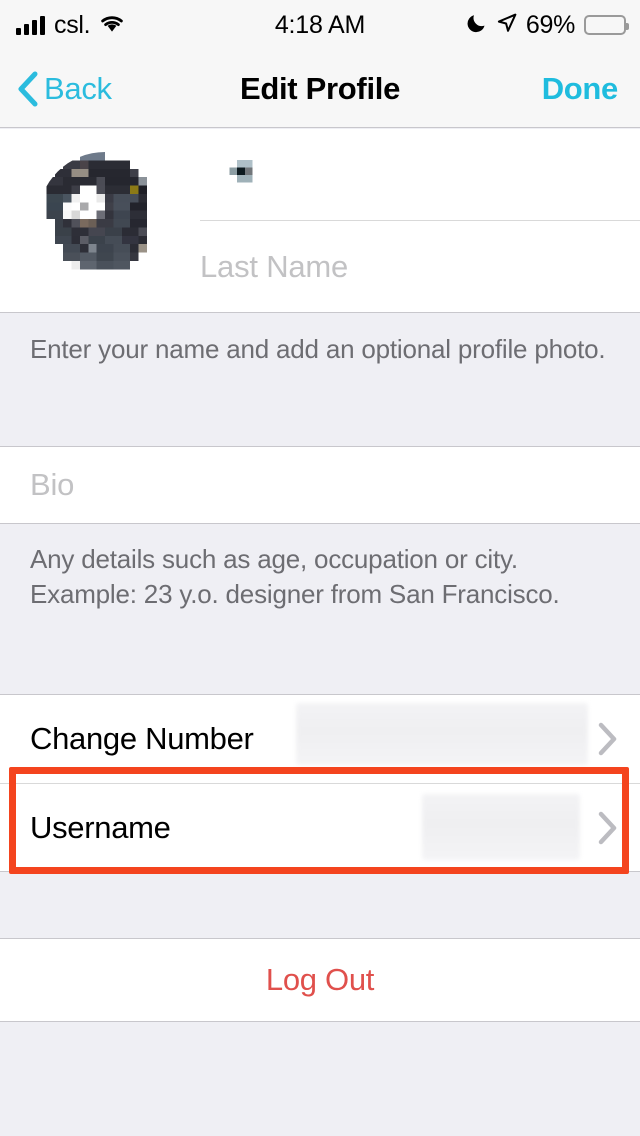 The width and height of the screenshot is (640, 1136). I want to click on row-username-value-redacted, so click(501, 827).